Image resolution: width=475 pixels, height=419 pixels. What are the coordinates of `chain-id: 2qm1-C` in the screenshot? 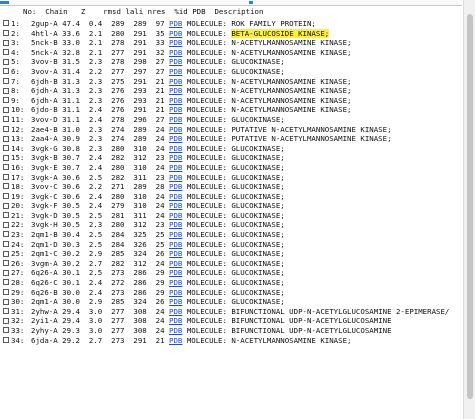 It's located at (44, 254).